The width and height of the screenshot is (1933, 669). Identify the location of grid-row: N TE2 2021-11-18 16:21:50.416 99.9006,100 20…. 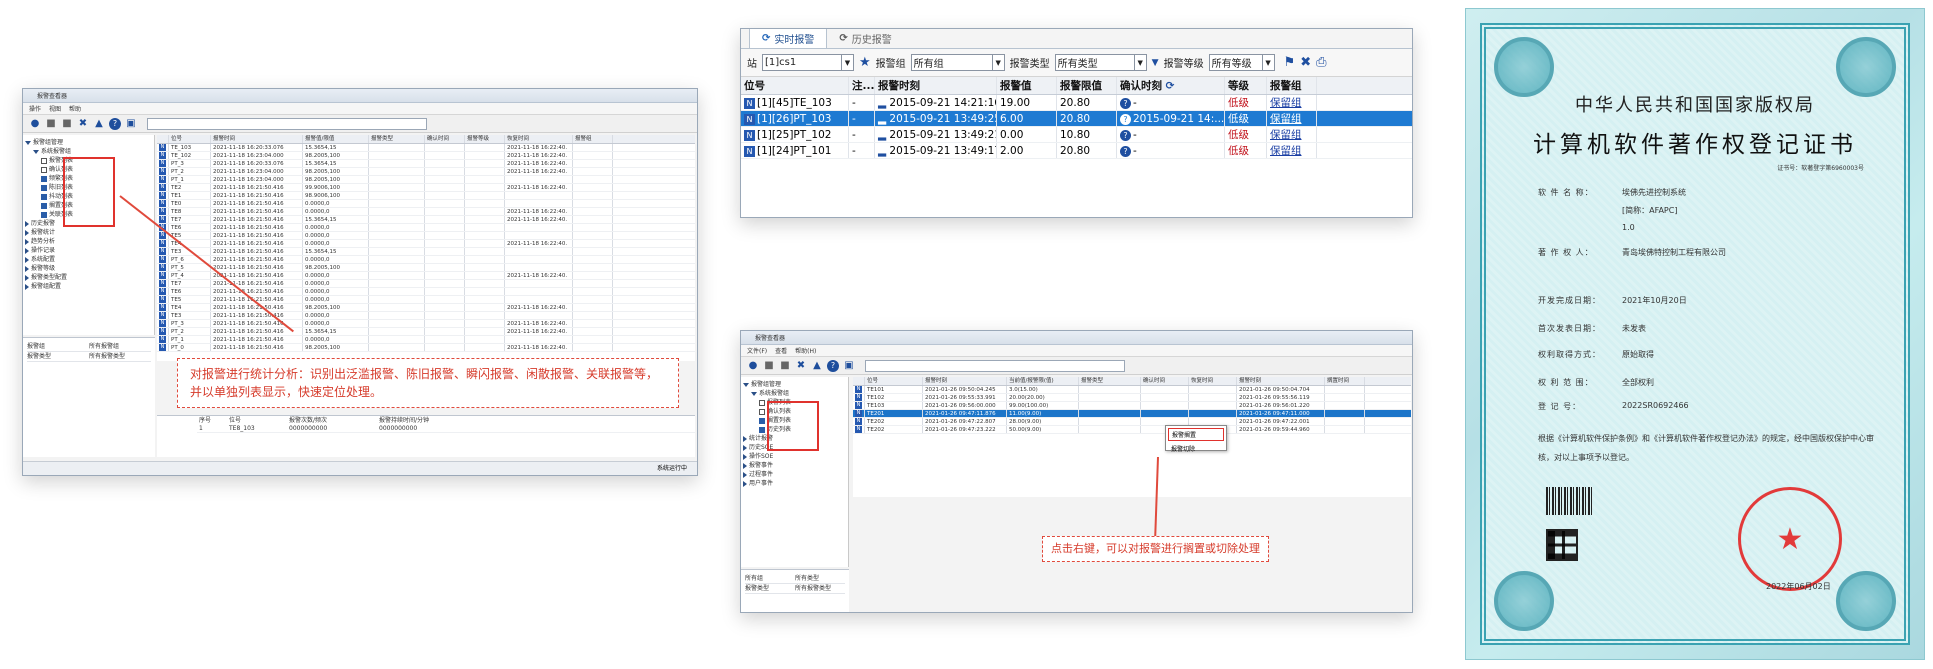
(426, 188).